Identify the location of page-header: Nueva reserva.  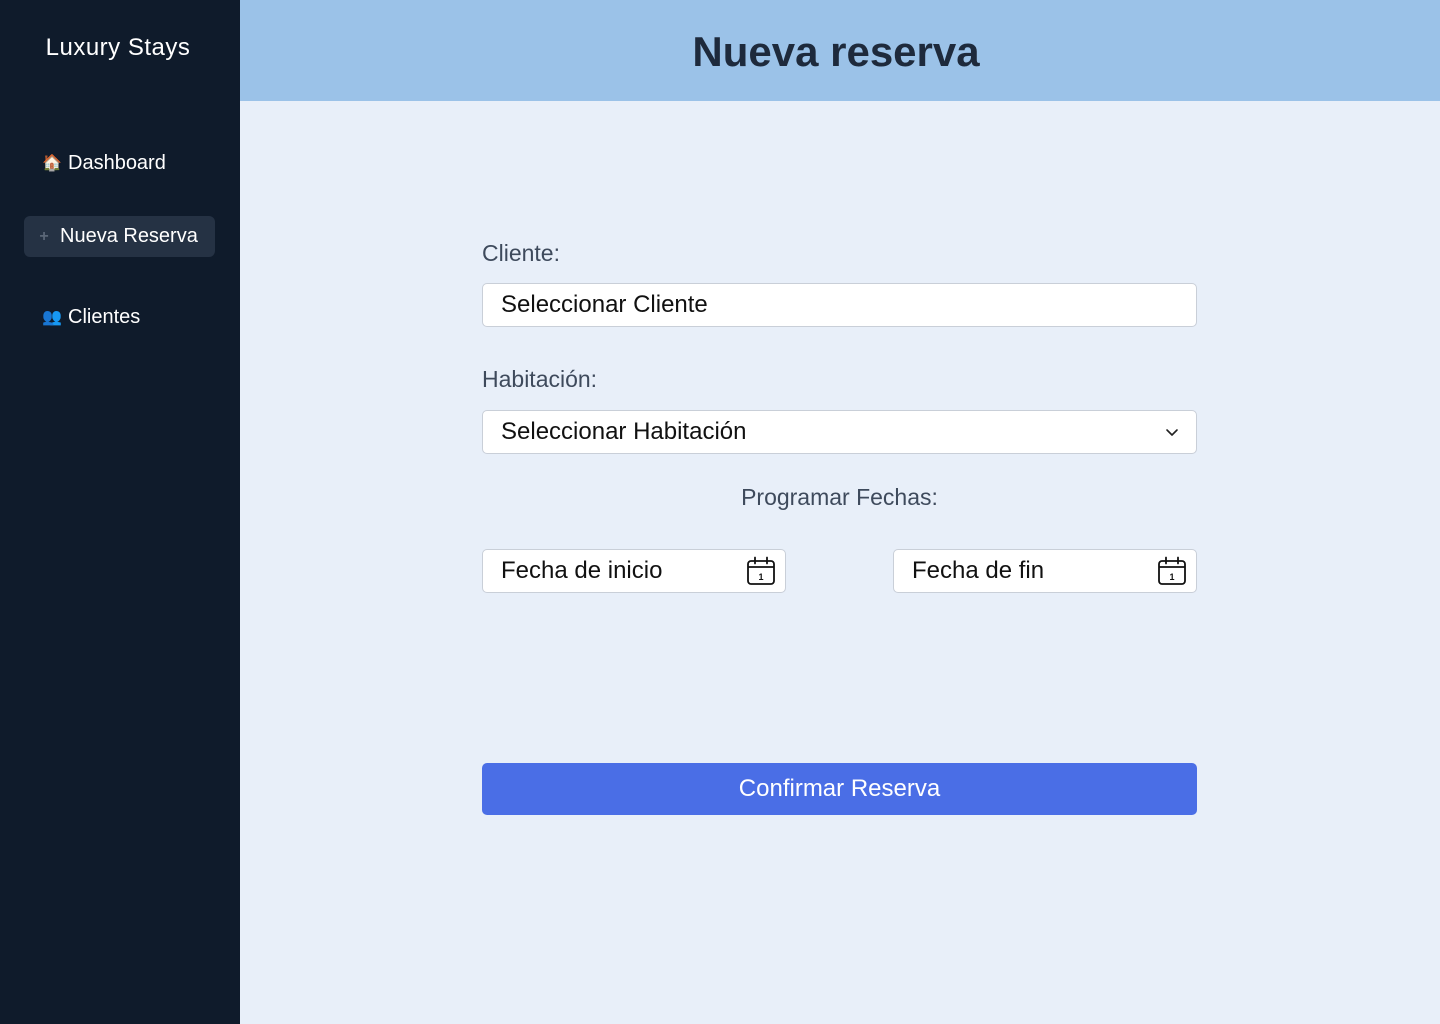
(840, 50).